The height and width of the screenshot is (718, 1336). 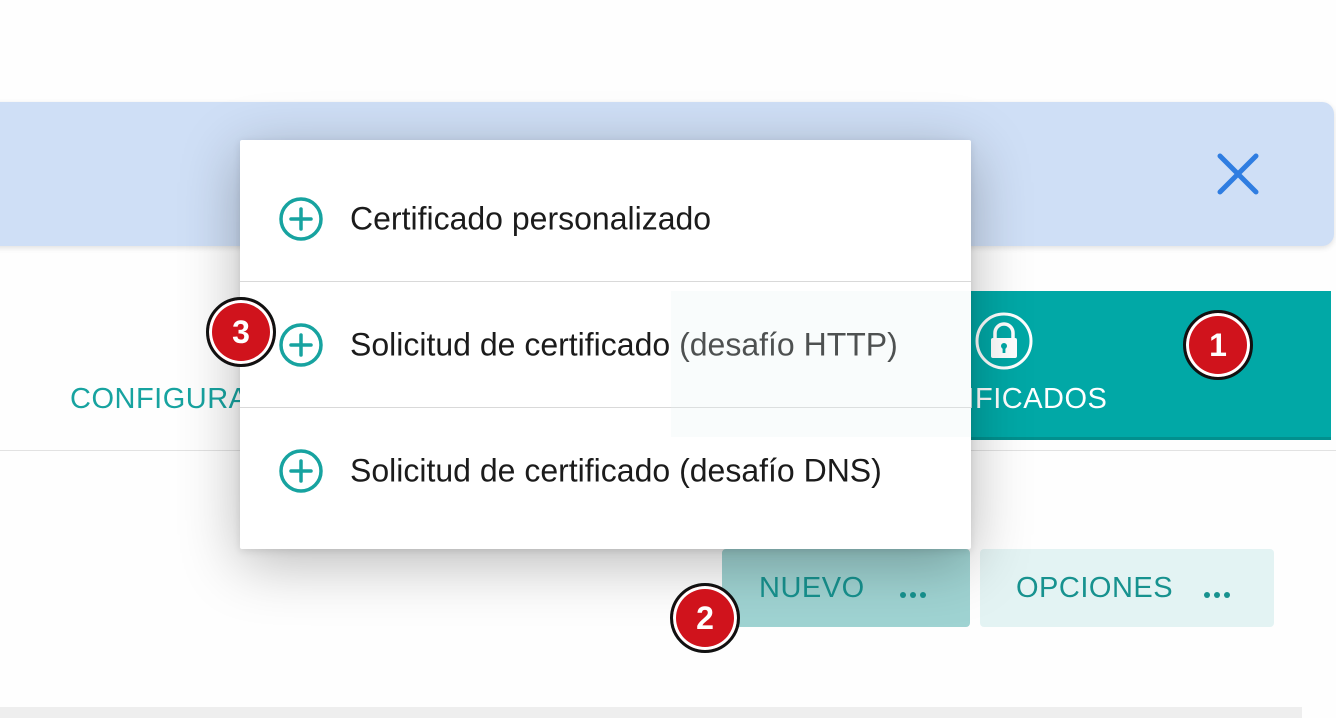 I want to click on options-button: OPCIONES, so click(x=1127, y=588).